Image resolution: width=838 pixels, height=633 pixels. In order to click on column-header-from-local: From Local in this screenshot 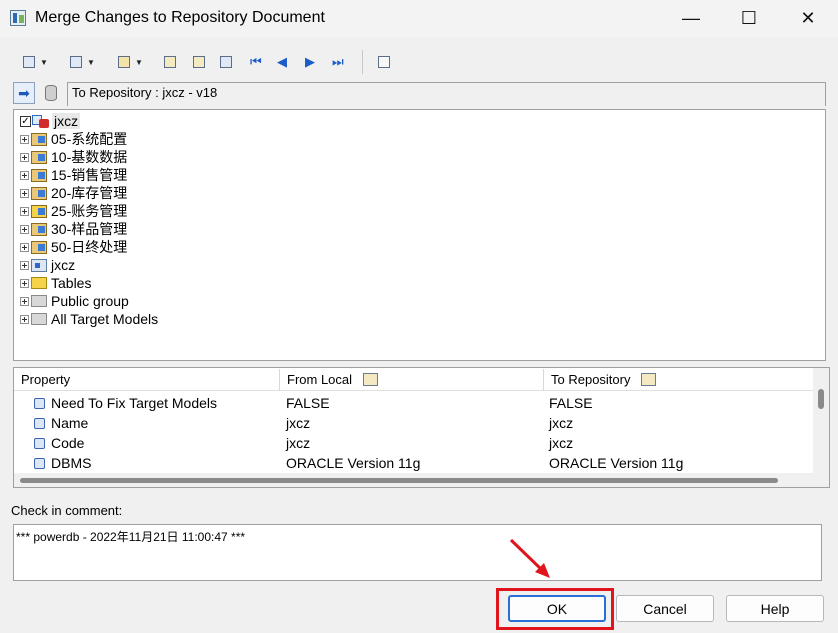, I will do `click(412, 380)`.